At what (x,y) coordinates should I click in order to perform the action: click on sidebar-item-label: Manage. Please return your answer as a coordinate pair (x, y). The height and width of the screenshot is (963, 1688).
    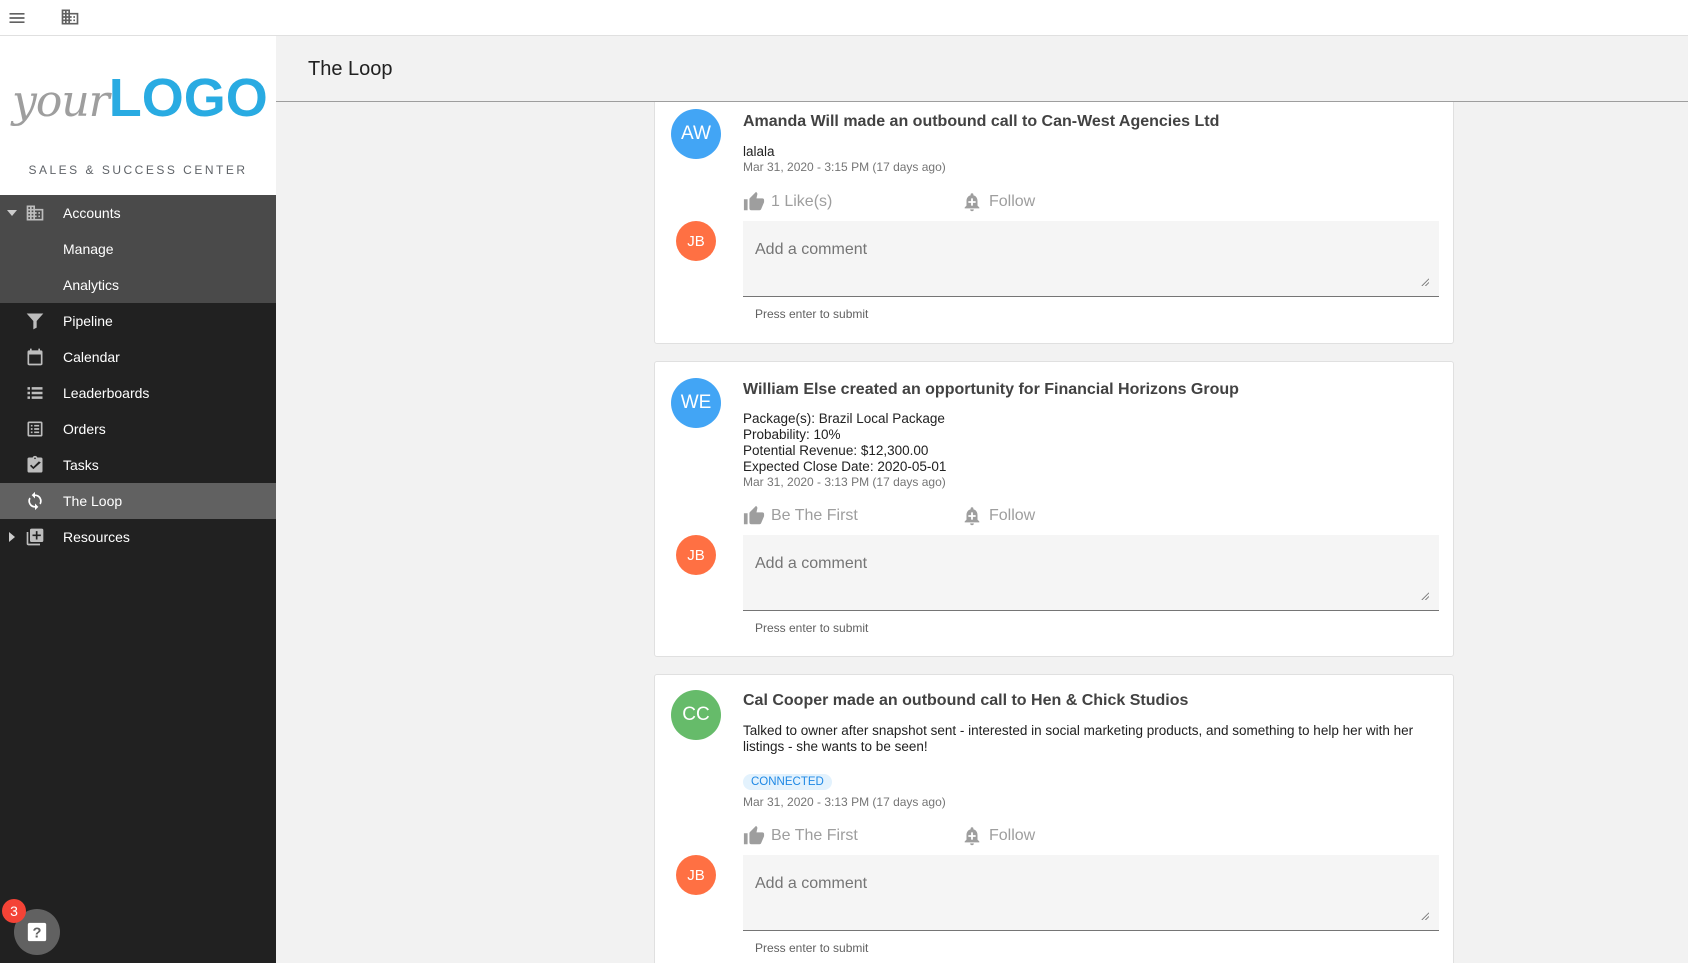
    Looking at the image, I should click on (88, 249).